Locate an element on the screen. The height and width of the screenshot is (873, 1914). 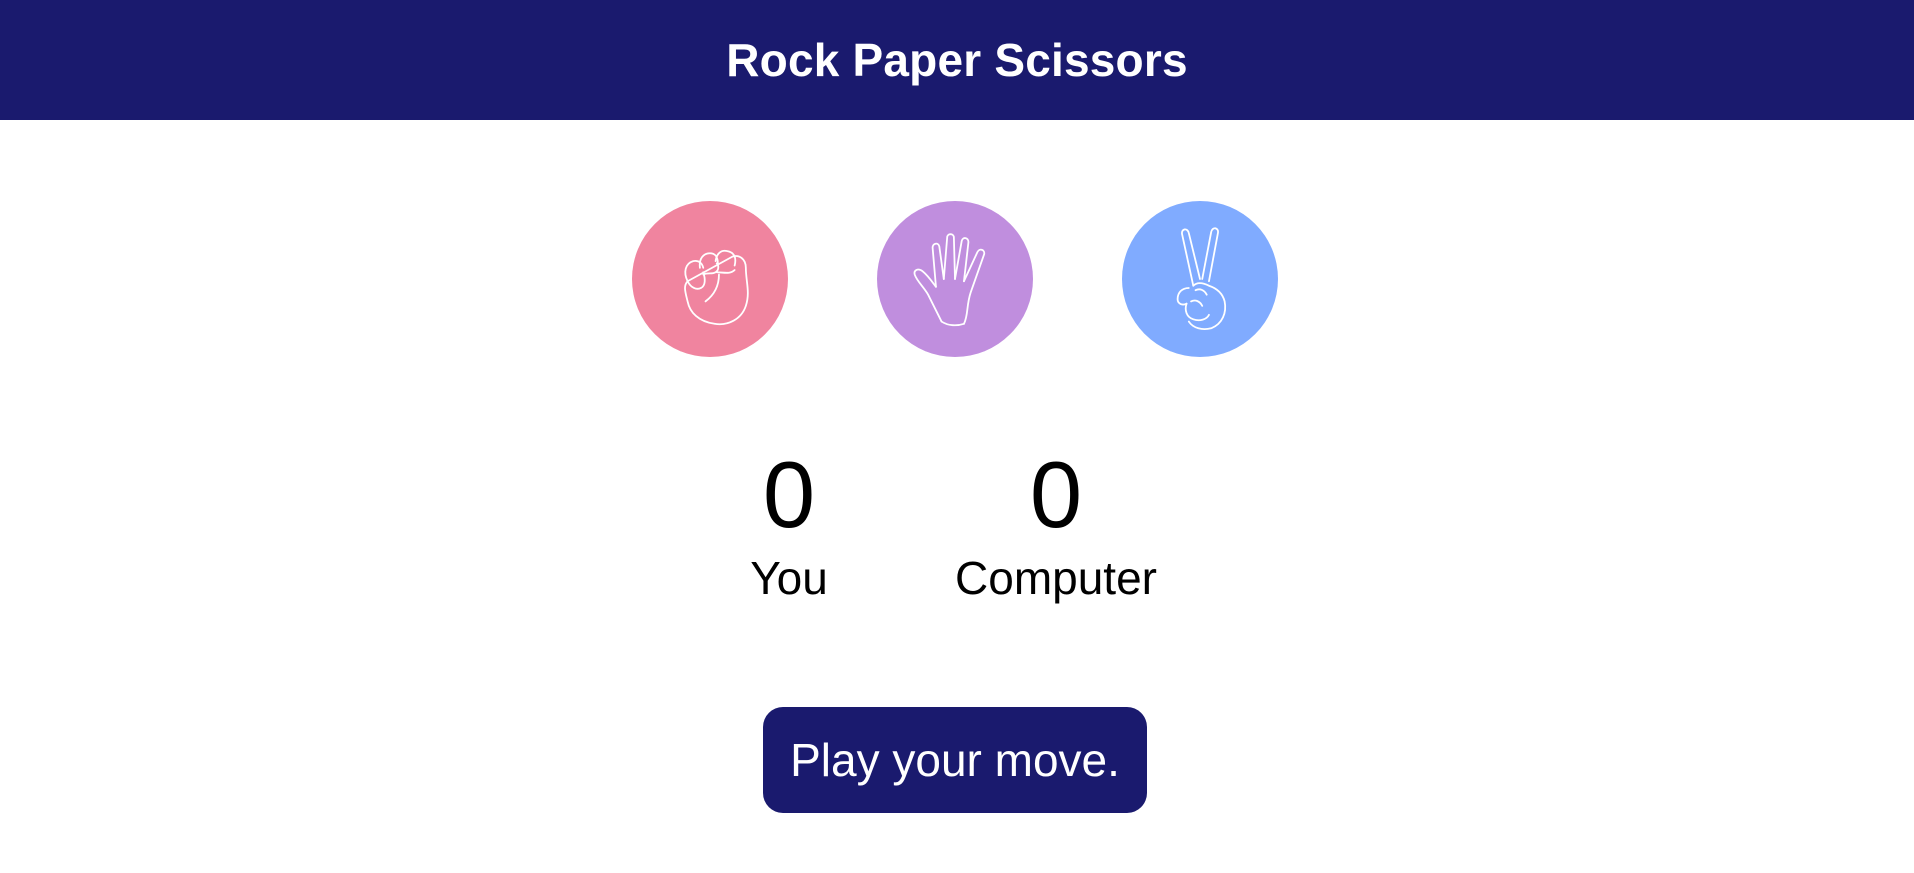
open-hand-icon is located at coordinates (949, 280).